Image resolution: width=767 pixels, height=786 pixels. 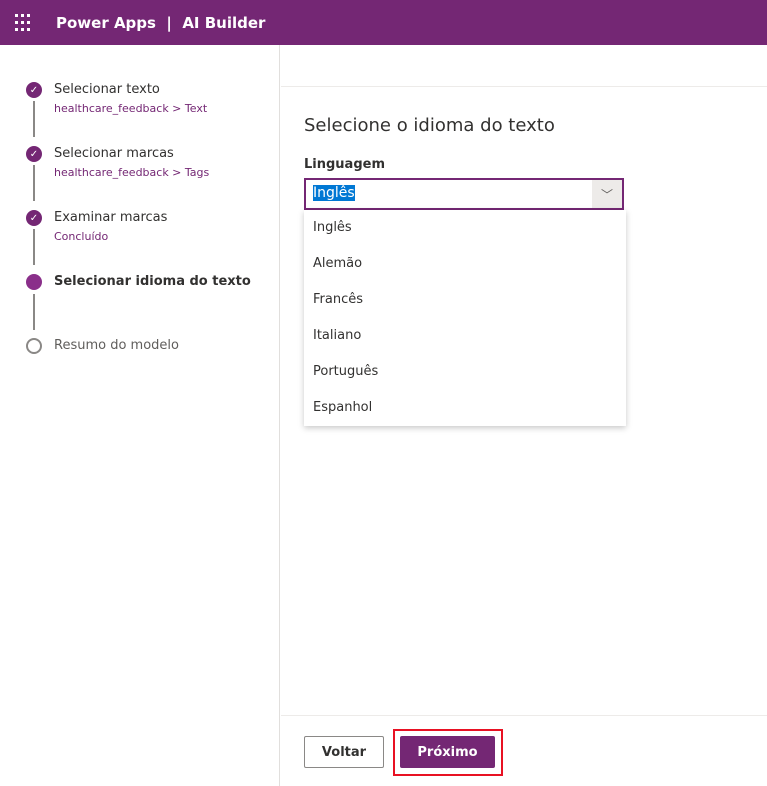 I want to click on step-sub: healthcare_feedback > Text, so click(x=131, y=108).